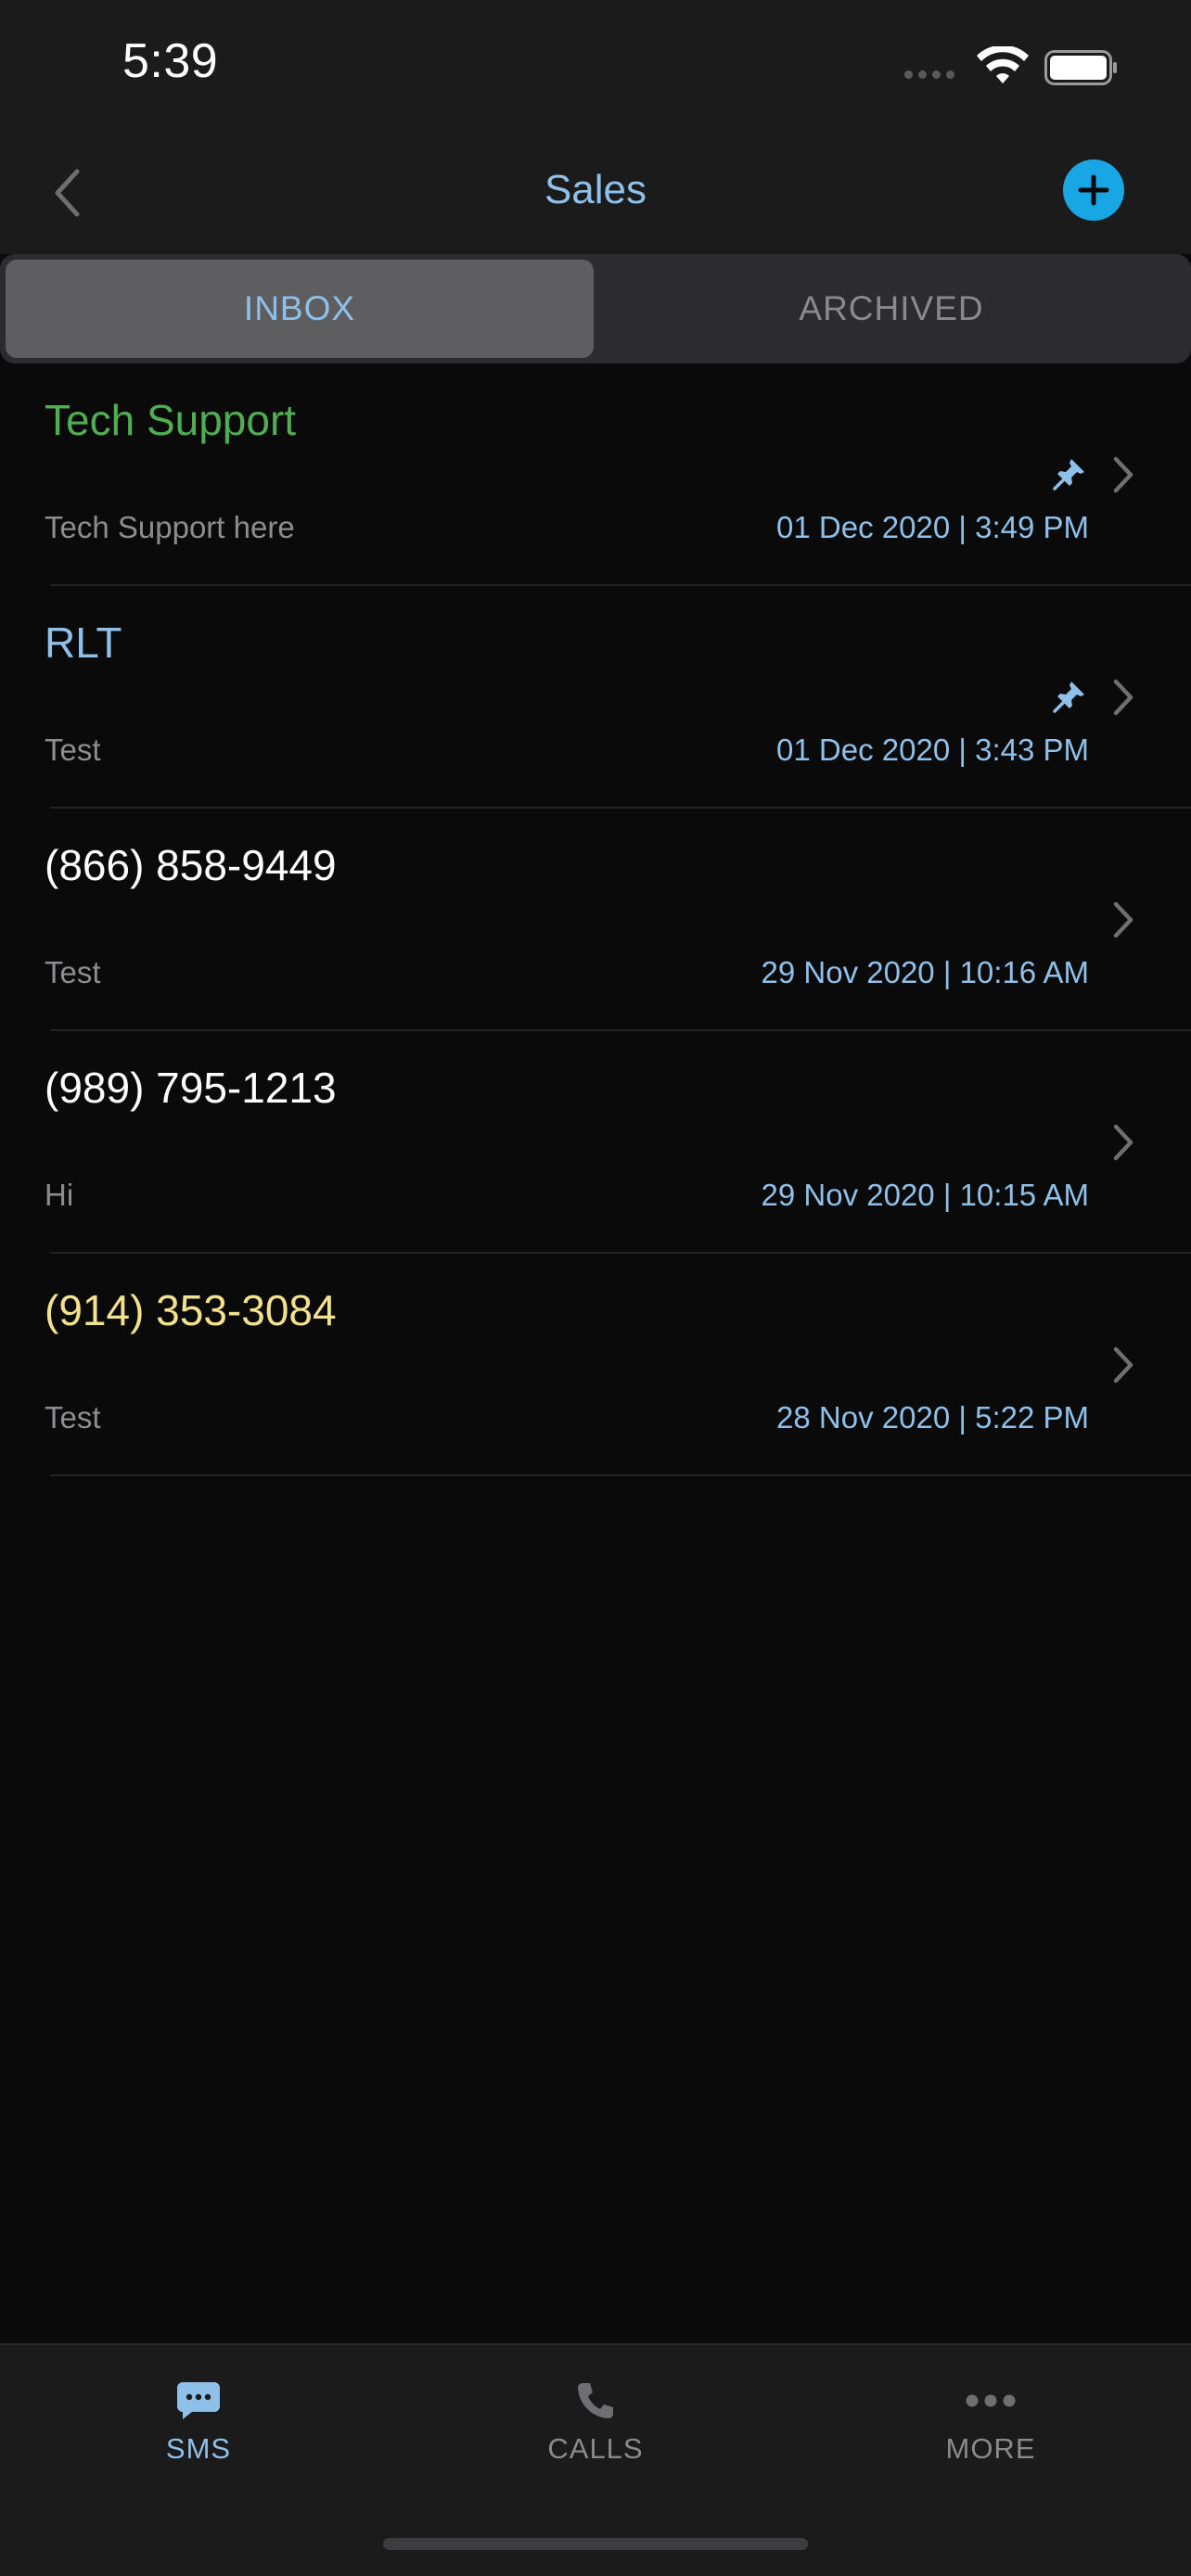 This screenshot has width=1191, height=2576. I want to click on nav-bar: Sales, so click(595, 192).